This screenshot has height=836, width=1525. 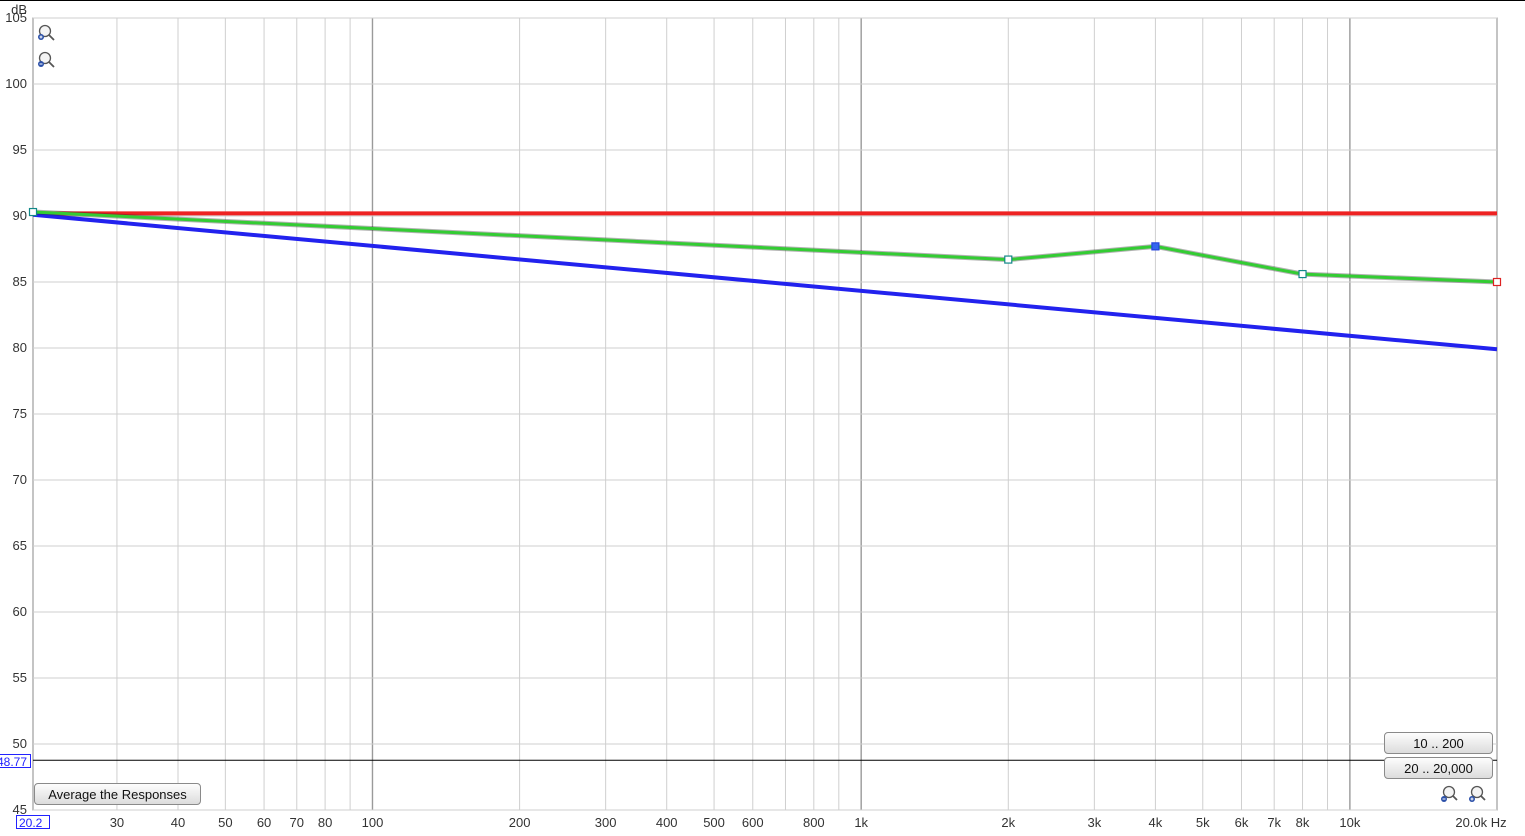 What do you see at coordinates (1303, 822) in the screenshot?
I see `x-tick-label: 8k` at bounding box center [1303, 822].